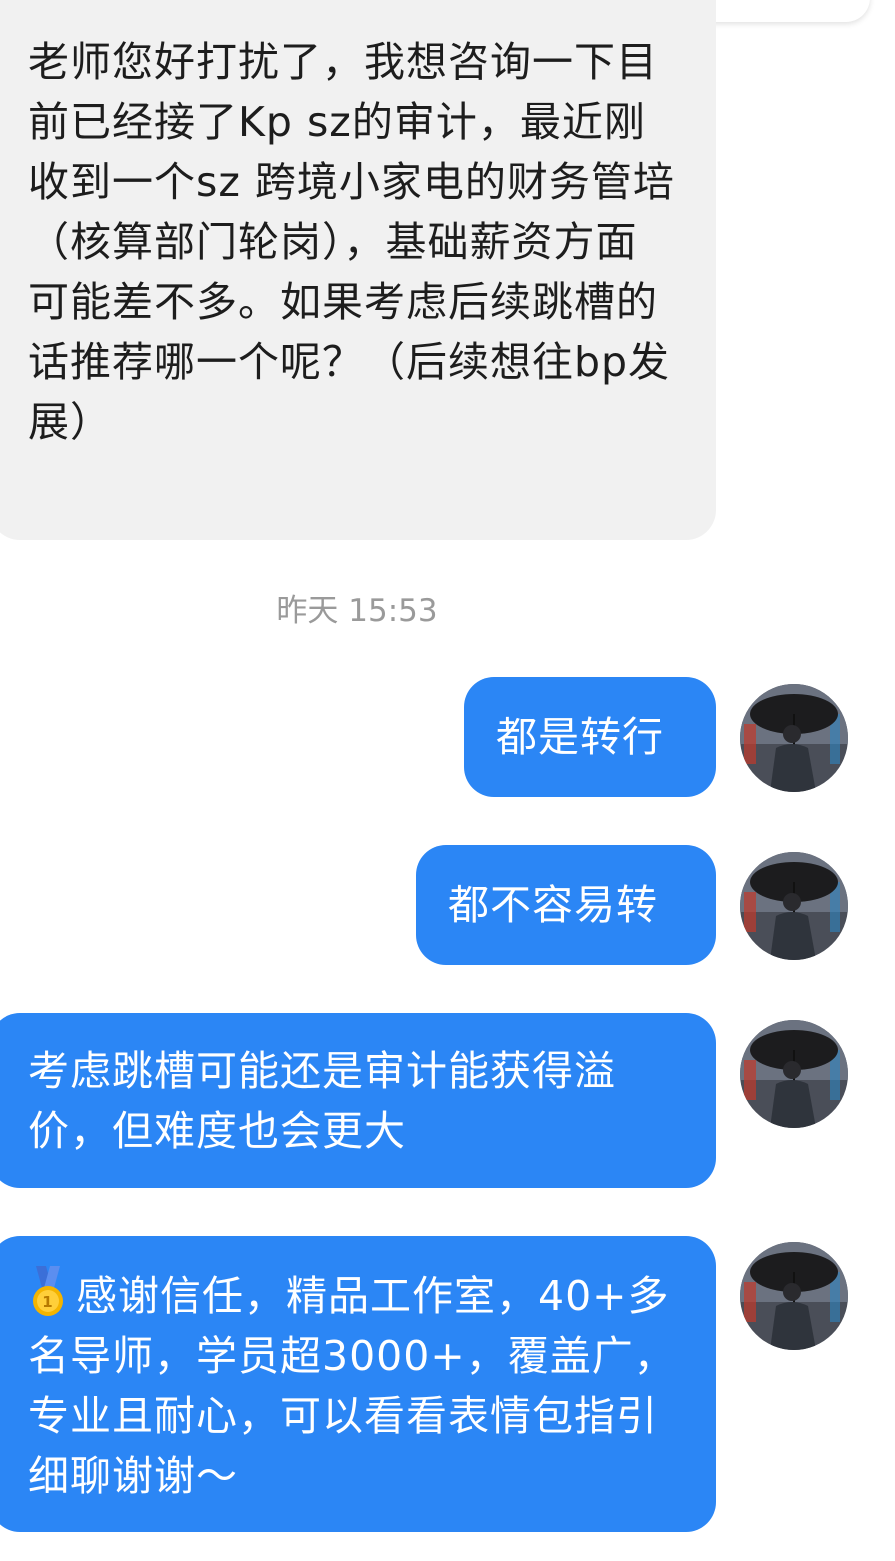 The height and width of the screenshot is (1561, 895). I want to click on outgoing-message-bubble: 都不容易转, so click(566, 905).